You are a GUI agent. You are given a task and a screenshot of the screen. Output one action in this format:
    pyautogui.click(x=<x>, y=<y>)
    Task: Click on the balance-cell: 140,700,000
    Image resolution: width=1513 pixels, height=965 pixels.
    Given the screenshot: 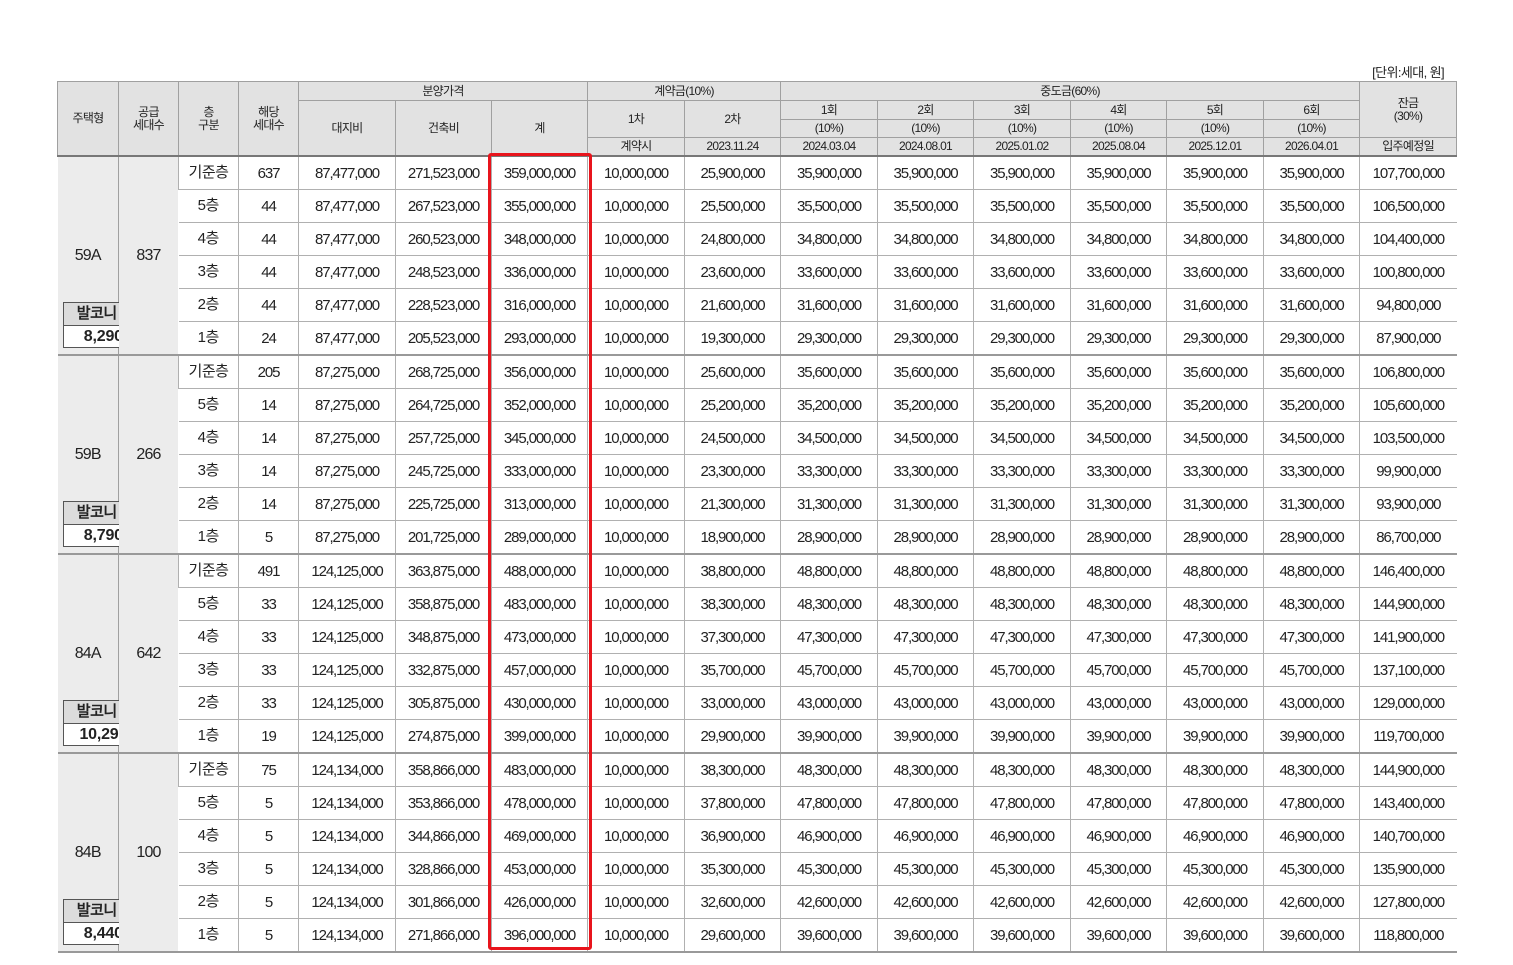 What is the action you would take?
    pyautogui.click(x=1408, y=836)
    